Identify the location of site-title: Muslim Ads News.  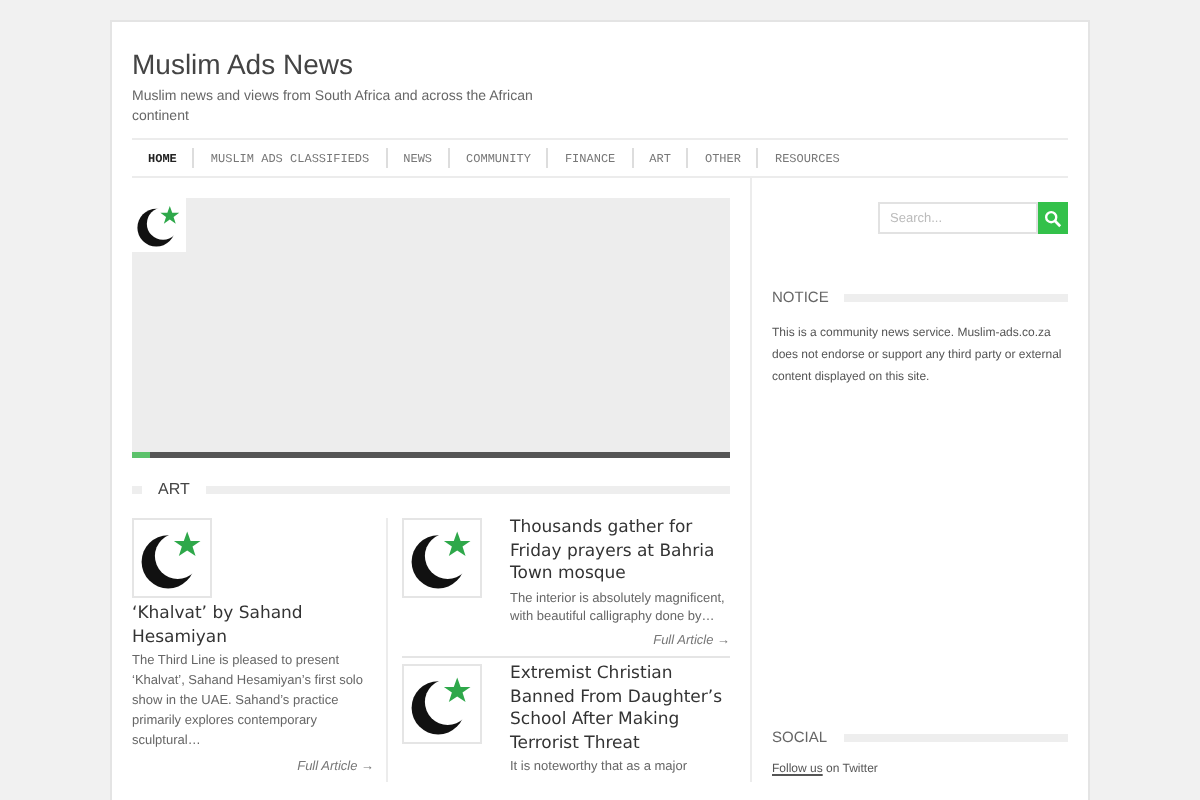
(600, 64).